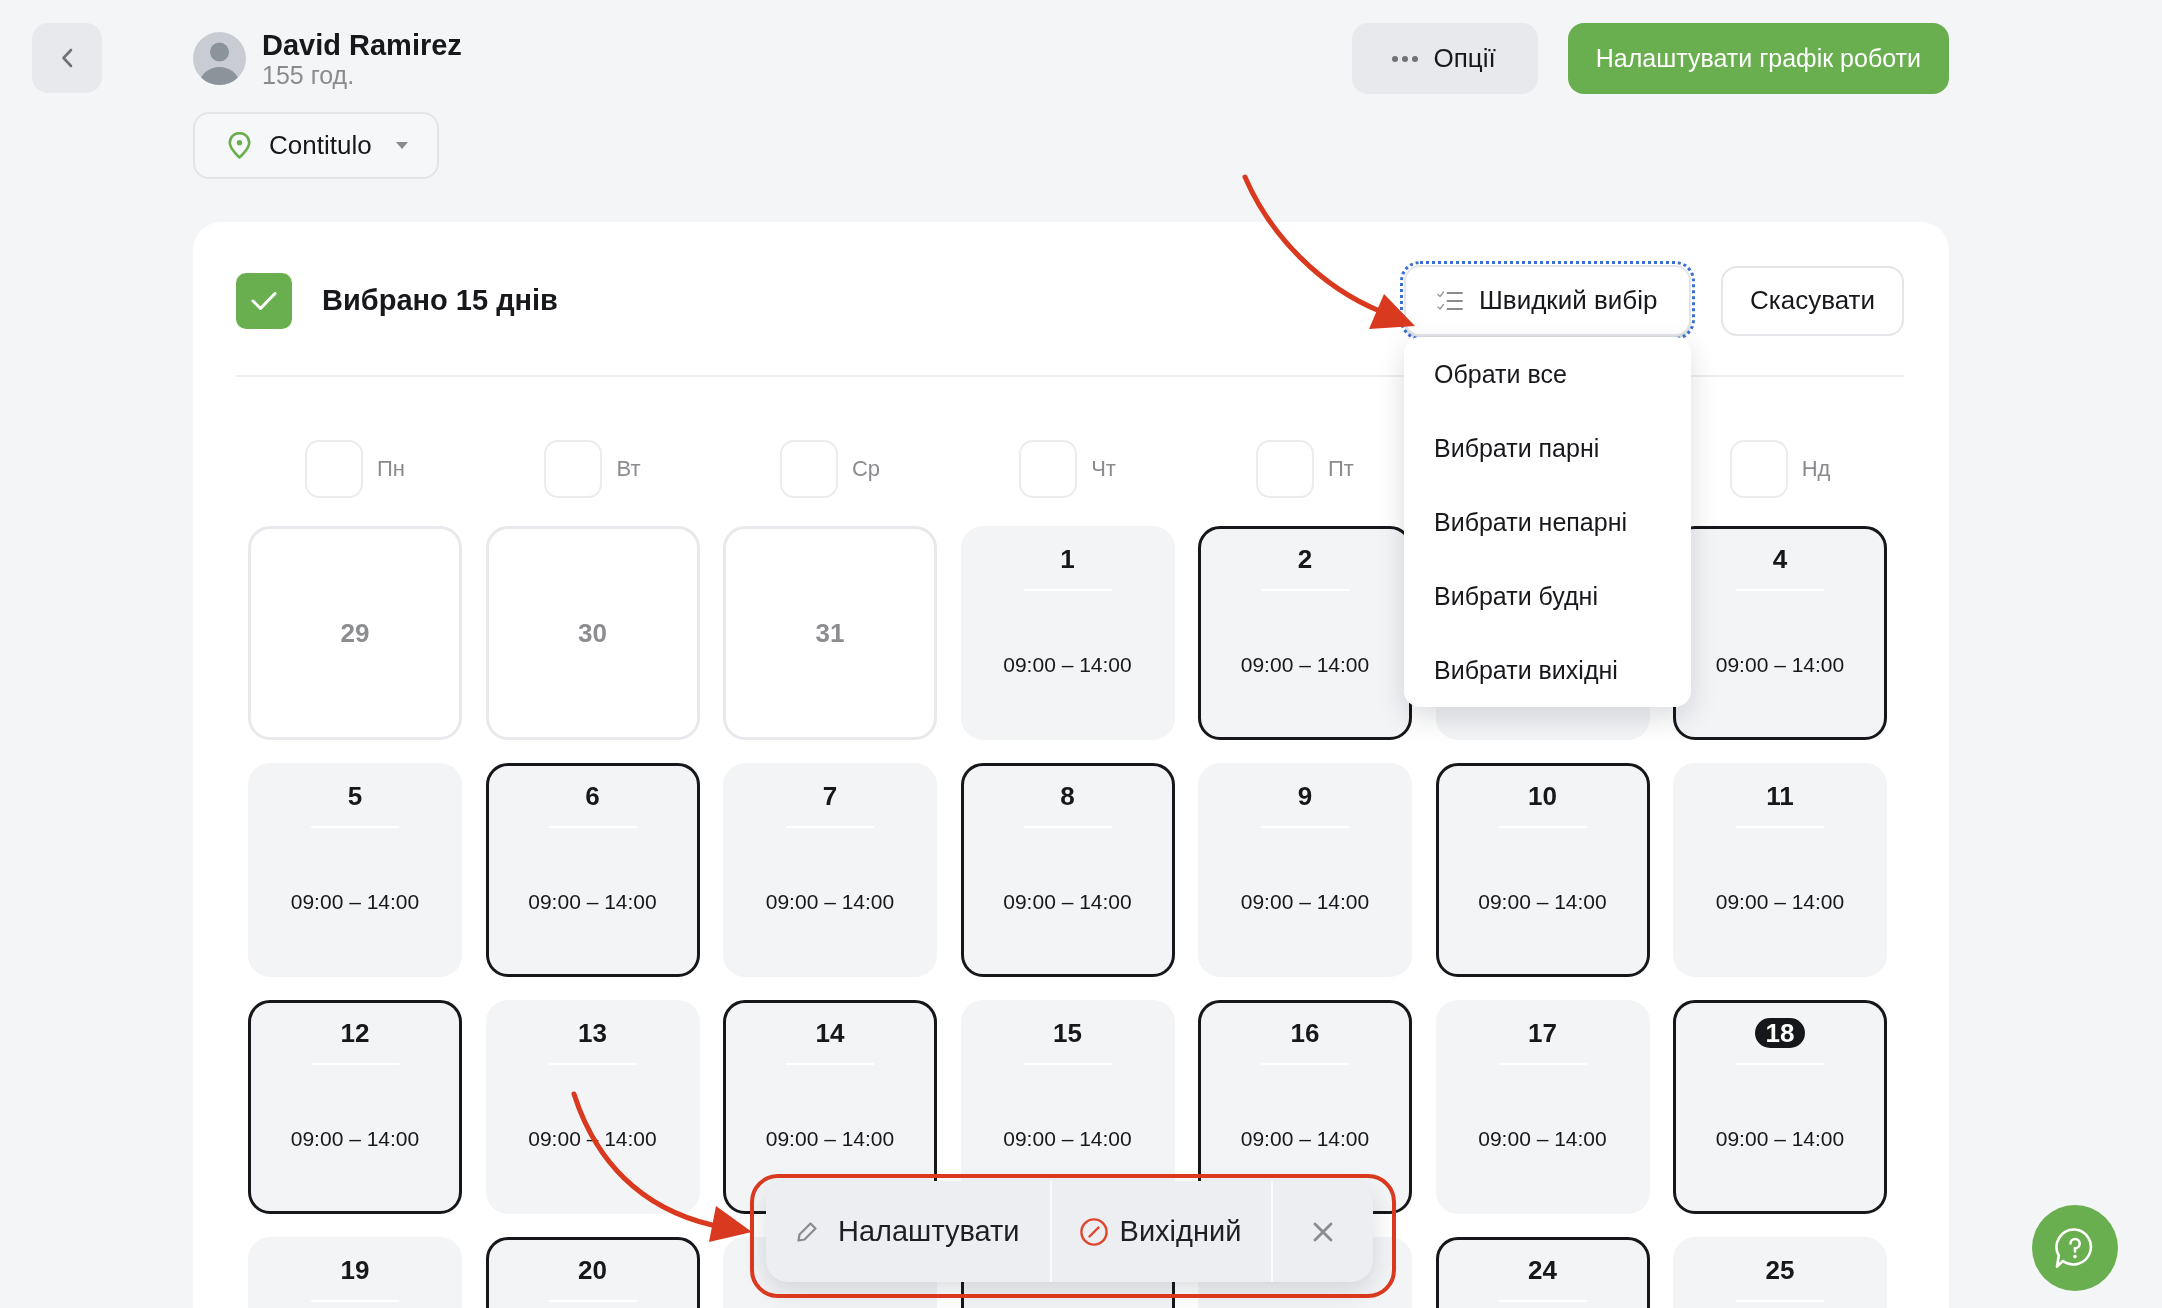 The width and height of the screenshot is (2162, 1308). What do you see at coordinates (830, 1033) in the screenshot?
I see `day-number: 14` at bounding box center [830, 1033].